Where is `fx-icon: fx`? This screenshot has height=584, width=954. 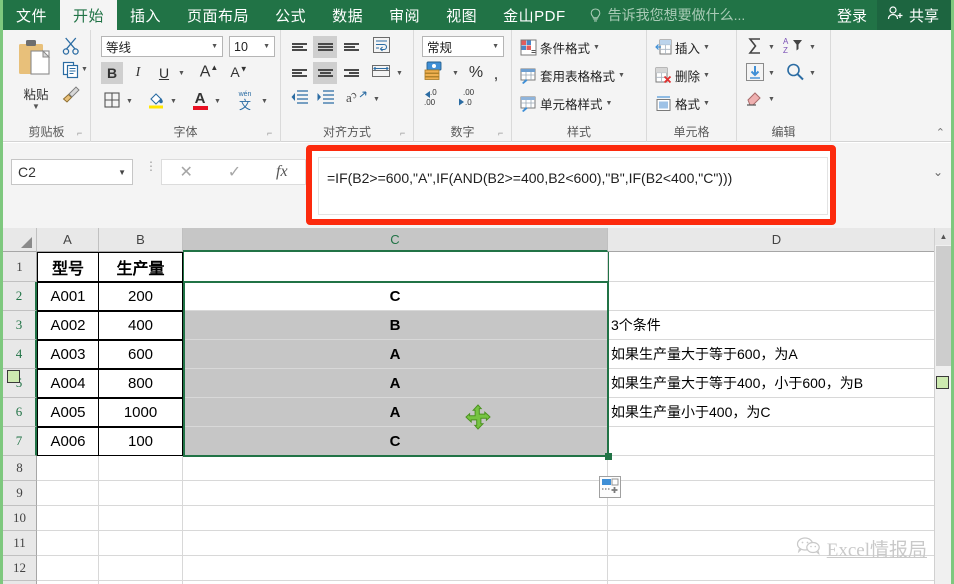
fx-icon: fx is located at coordinates (282, 172).